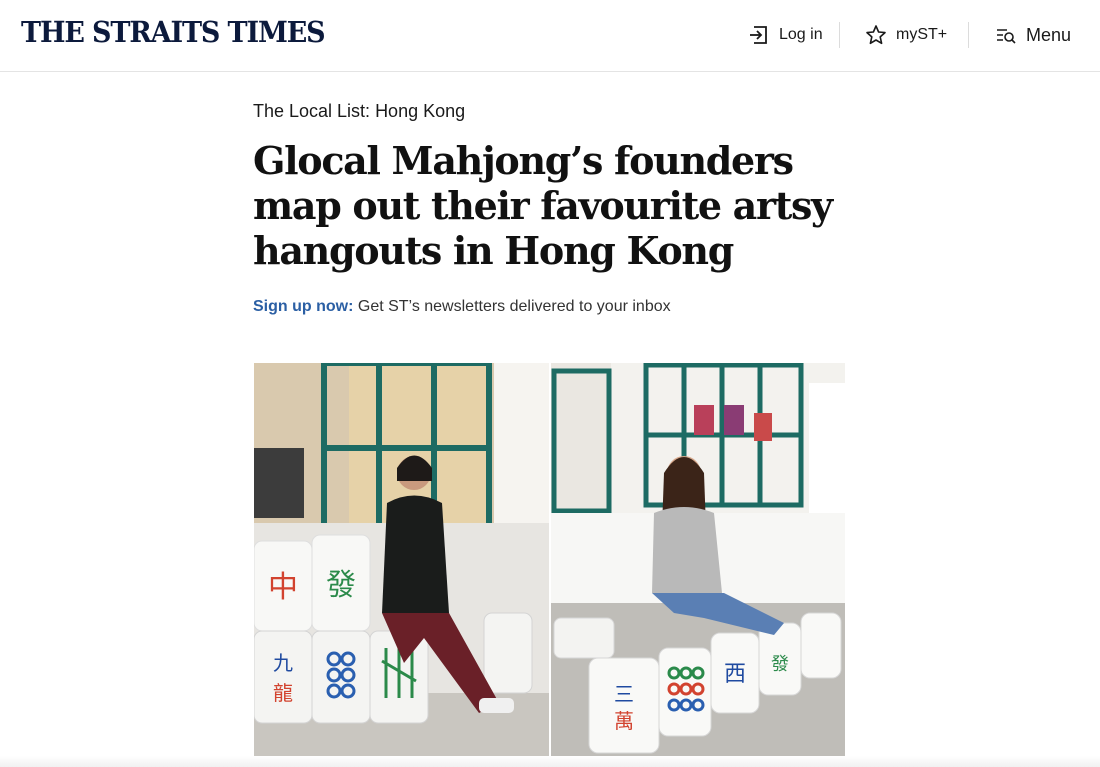  What do you see at coordinates (401, 559) in the screenshot?
I see `left-photo: 中 發 九 龍` at bounding box center [401, 559].